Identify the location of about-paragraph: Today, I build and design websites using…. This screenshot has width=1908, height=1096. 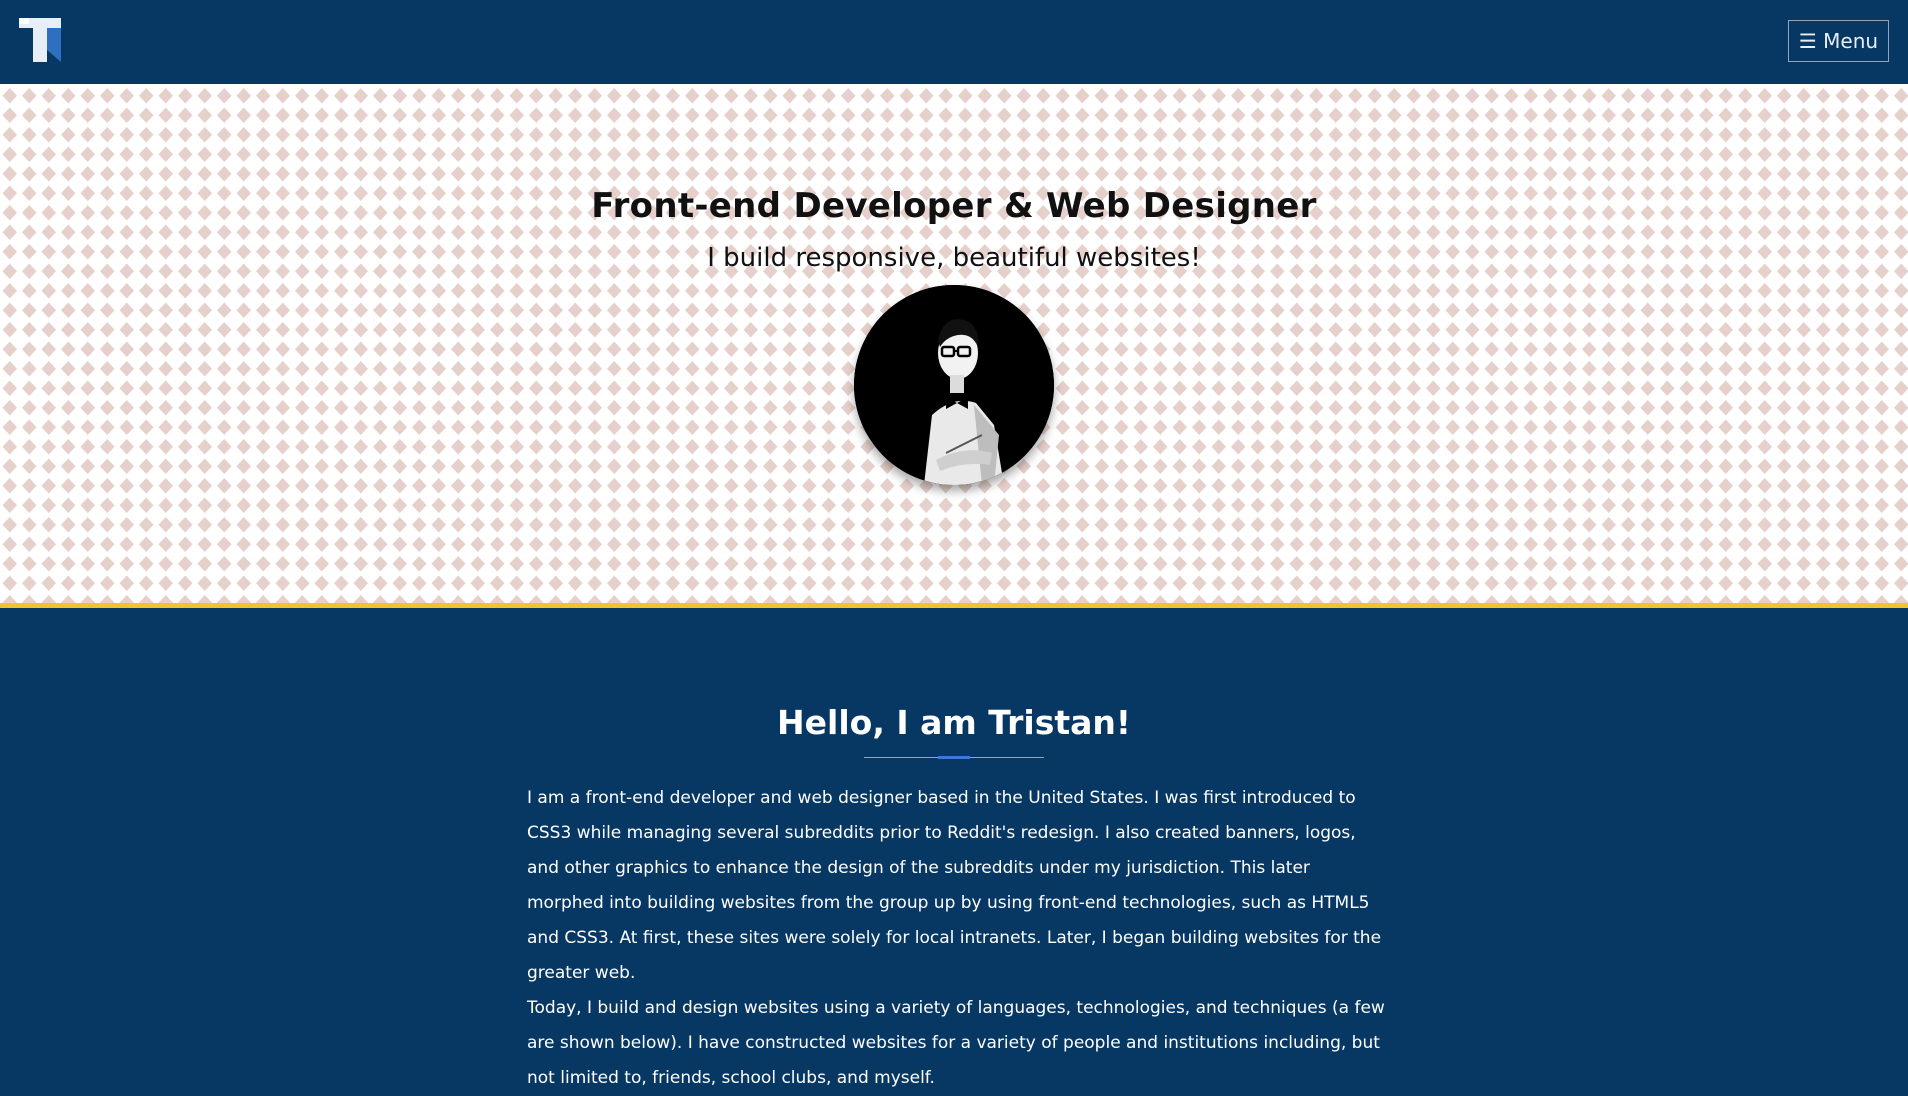
(956, 1043).